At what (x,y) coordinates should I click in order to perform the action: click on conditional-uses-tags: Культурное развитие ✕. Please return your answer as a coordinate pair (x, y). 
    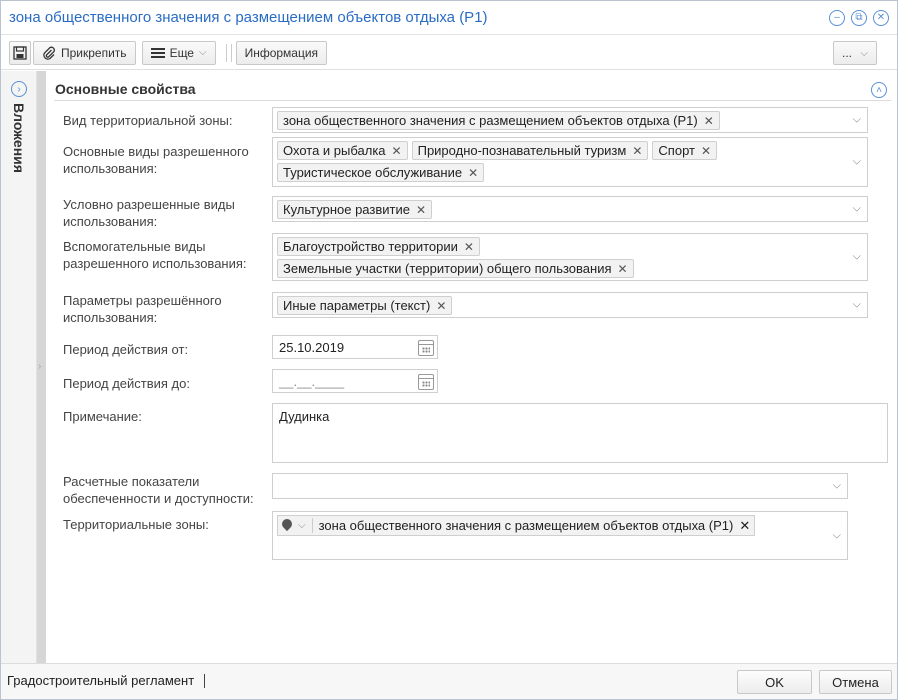
    Looking at the image, I should click on (561, 209).